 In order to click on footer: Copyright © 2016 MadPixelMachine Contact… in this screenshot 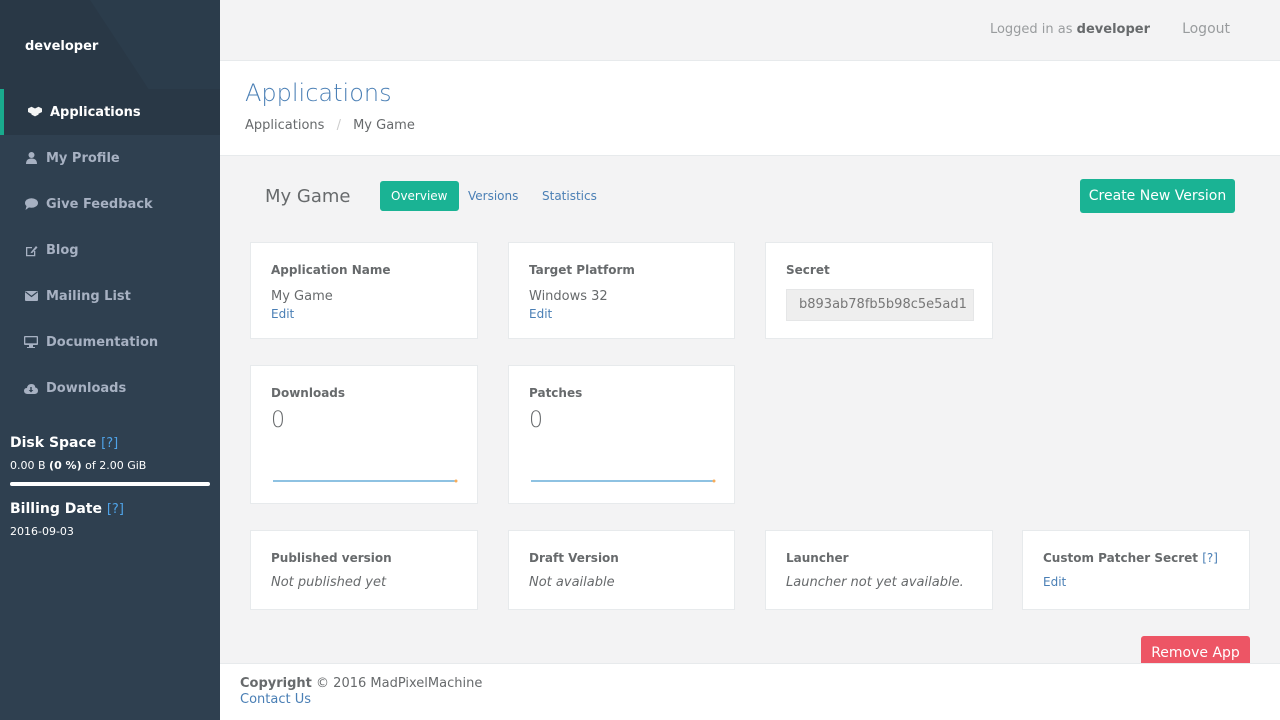, I will do `click(750, 691)`.